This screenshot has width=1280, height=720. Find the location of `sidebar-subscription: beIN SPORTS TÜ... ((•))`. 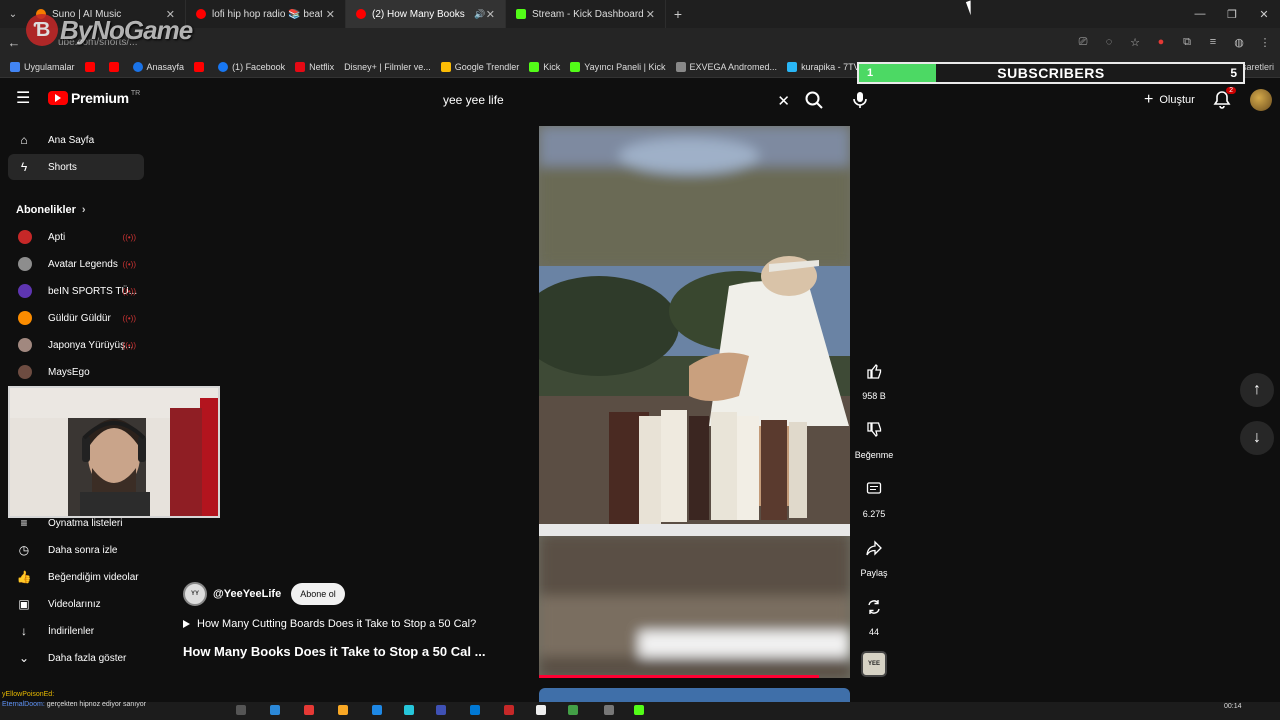

sidebar-subscription: beIN SPORTS TÜ... ((•)) is located at coordinates (76, 291).